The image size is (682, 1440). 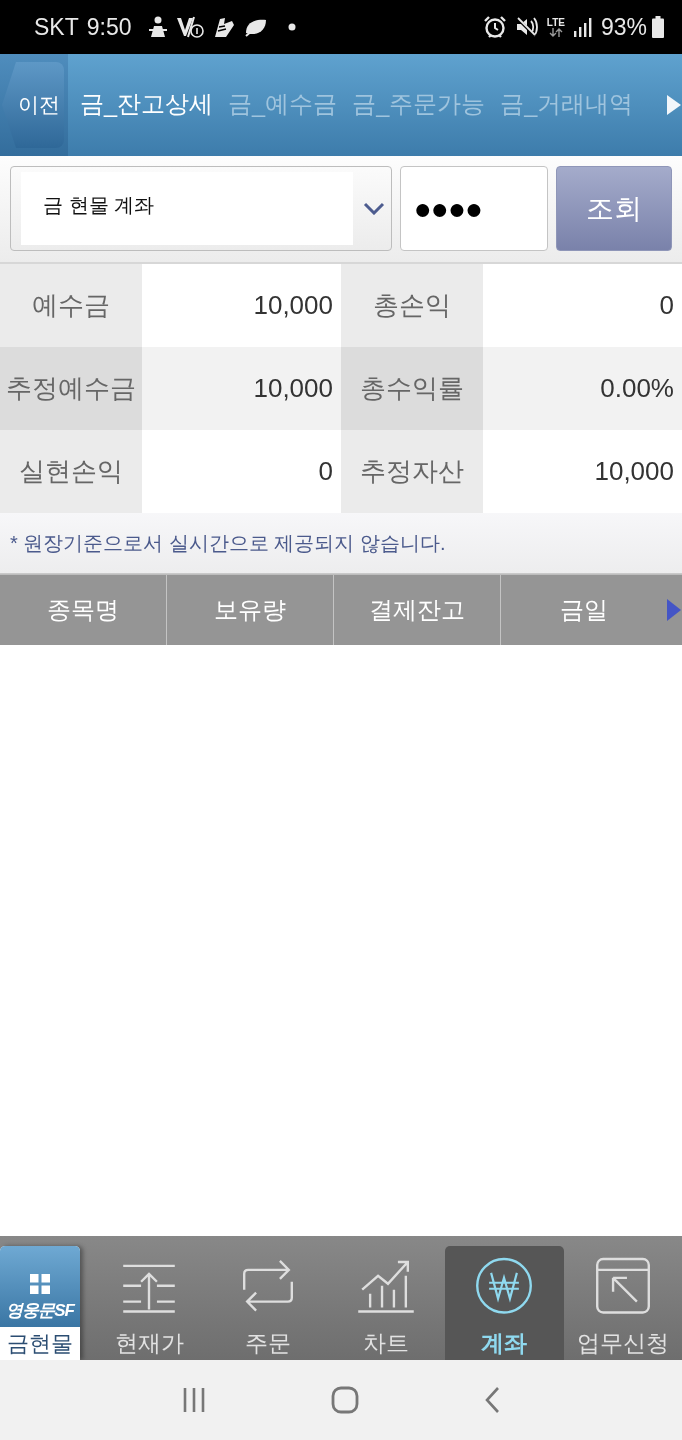 What do you see at coordinates (491, 1400) in the screenshot?
I see `back-icon` at bounding box center [491, 1400].